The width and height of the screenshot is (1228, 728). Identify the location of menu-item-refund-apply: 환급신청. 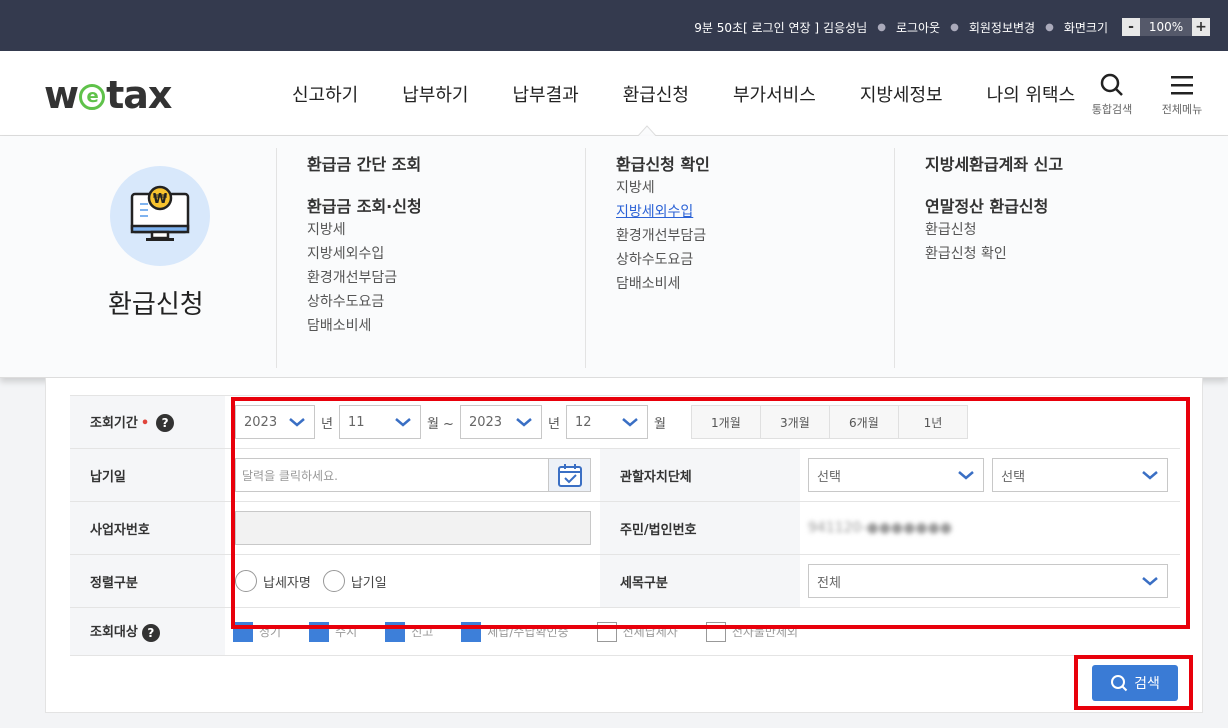
(1064, 230).